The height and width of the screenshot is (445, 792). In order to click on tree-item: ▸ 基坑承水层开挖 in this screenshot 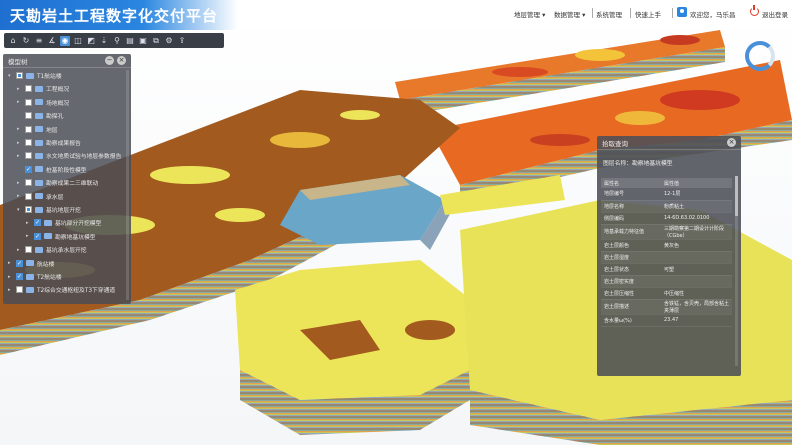, I will do `click(52, 249)`.